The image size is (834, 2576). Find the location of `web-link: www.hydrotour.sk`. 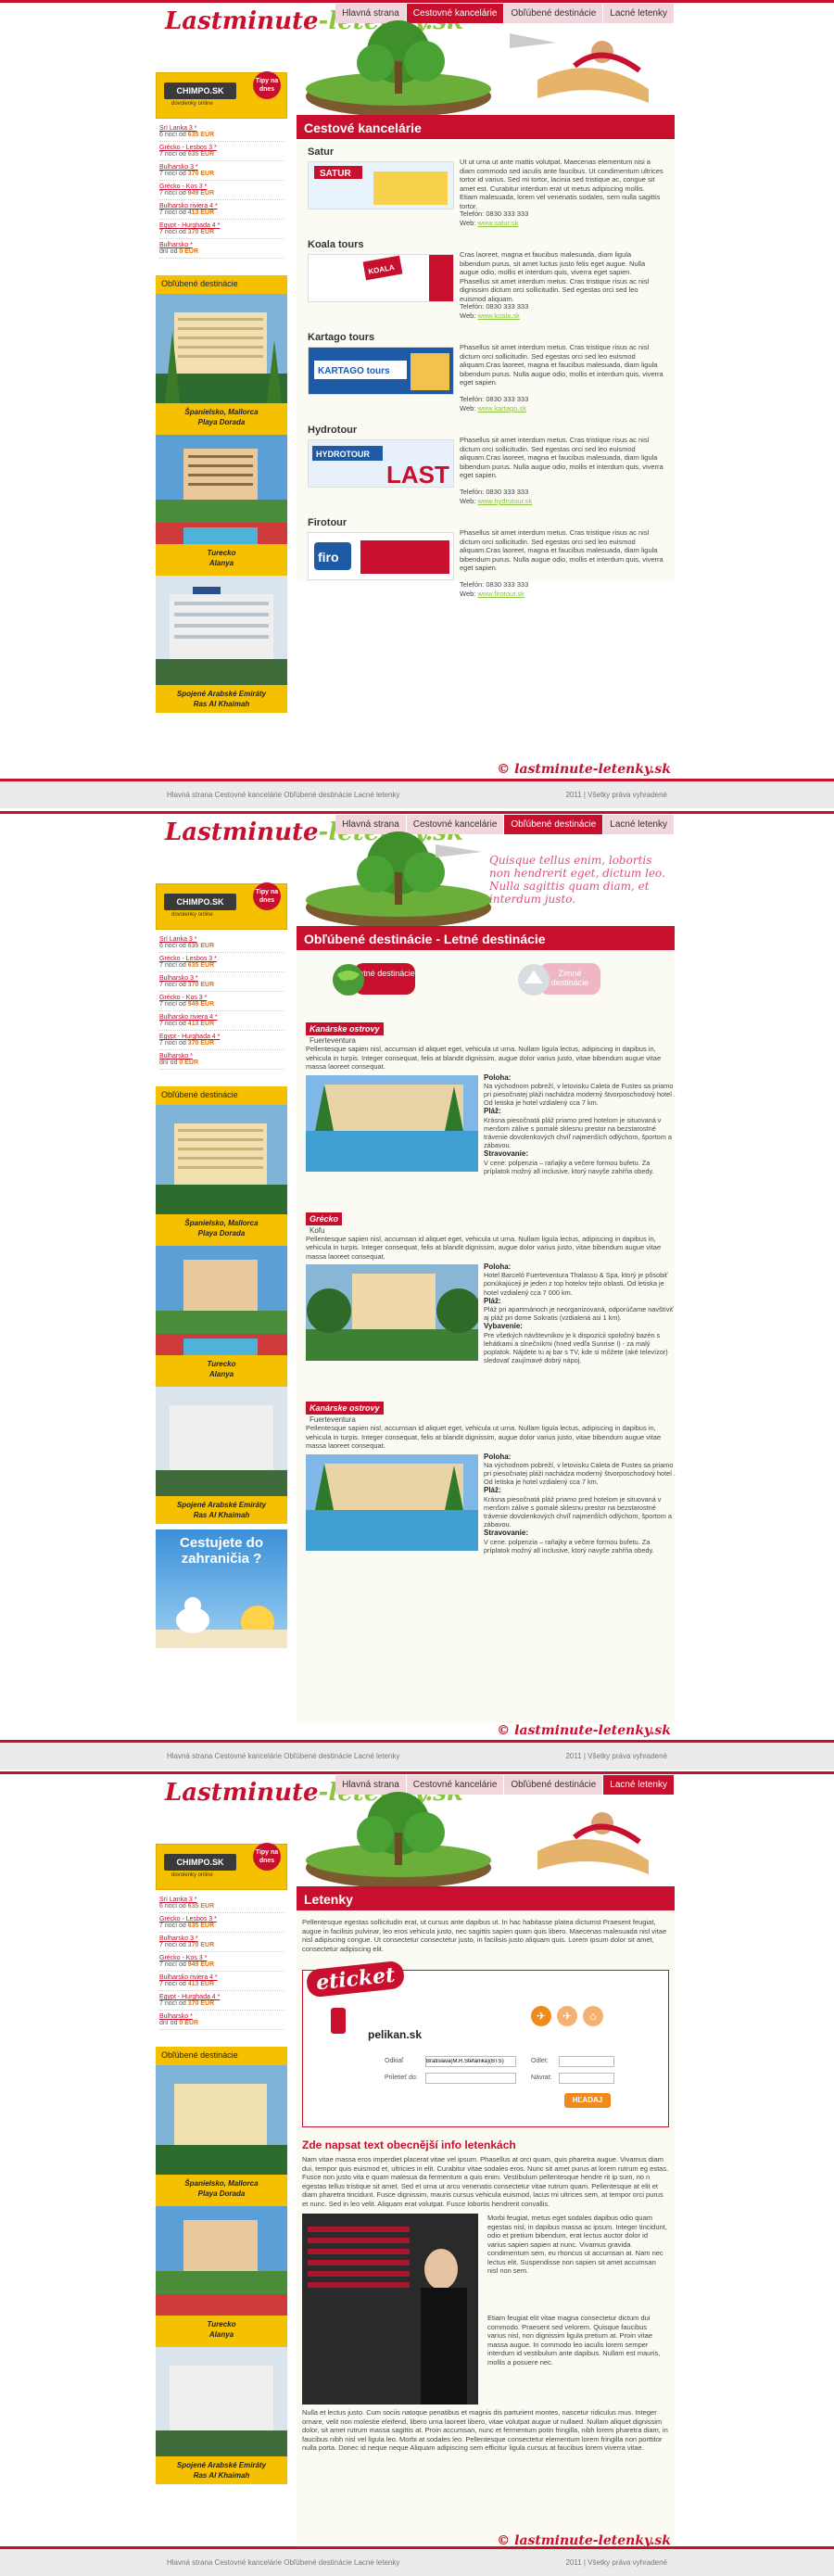

web-link: www.hydrotour.sk is located at coordinates (504, 501).